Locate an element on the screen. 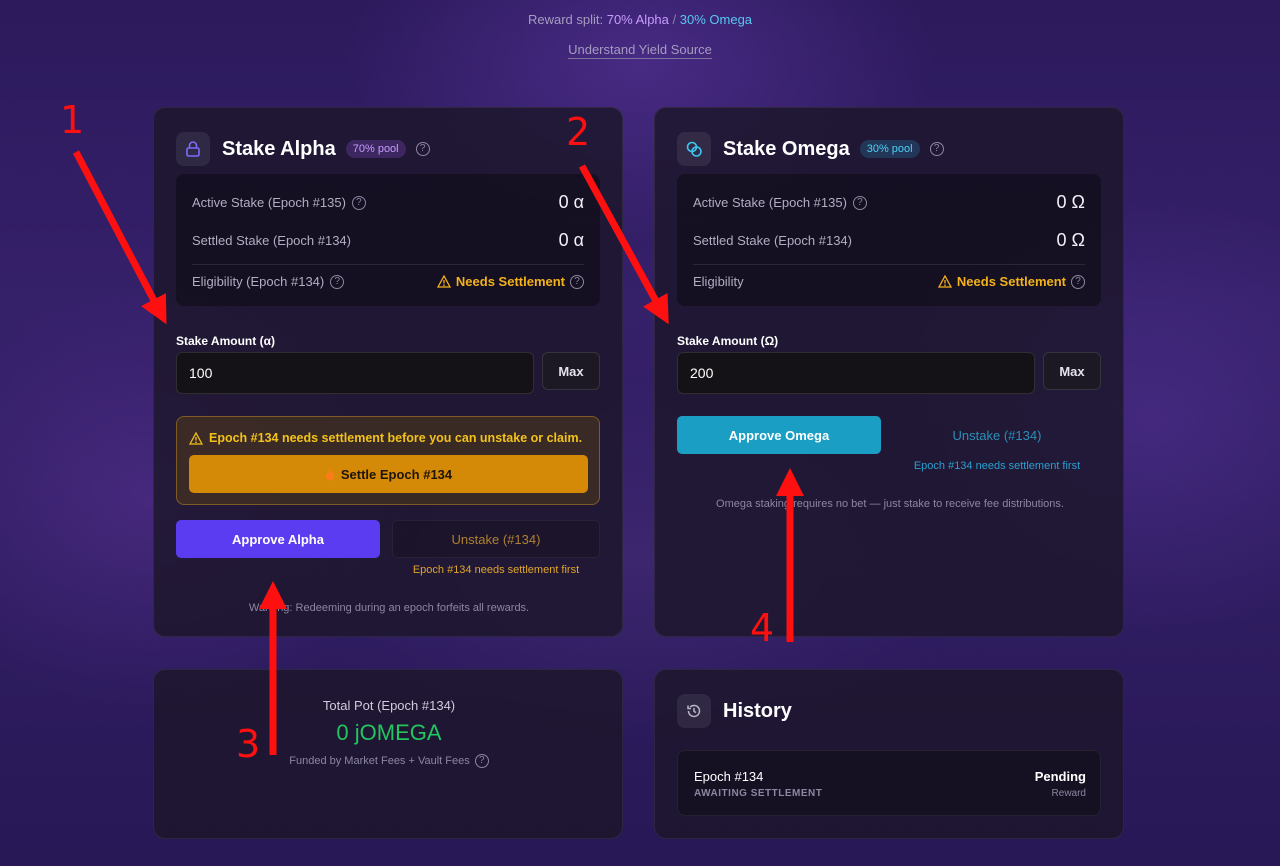  flame-icon is located at coordinates (329, 474).